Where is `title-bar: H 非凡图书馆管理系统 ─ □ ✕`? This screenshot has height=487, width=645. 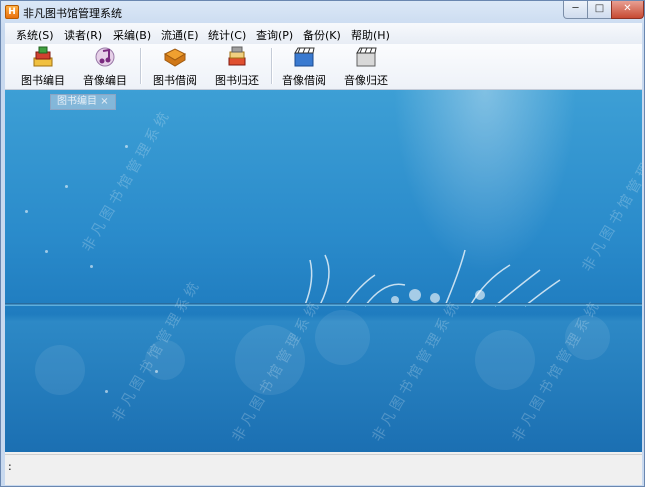 title-bar: H 非凡图书馆管理系统 ─ □ ✕ is located at coordinates (322, 12).